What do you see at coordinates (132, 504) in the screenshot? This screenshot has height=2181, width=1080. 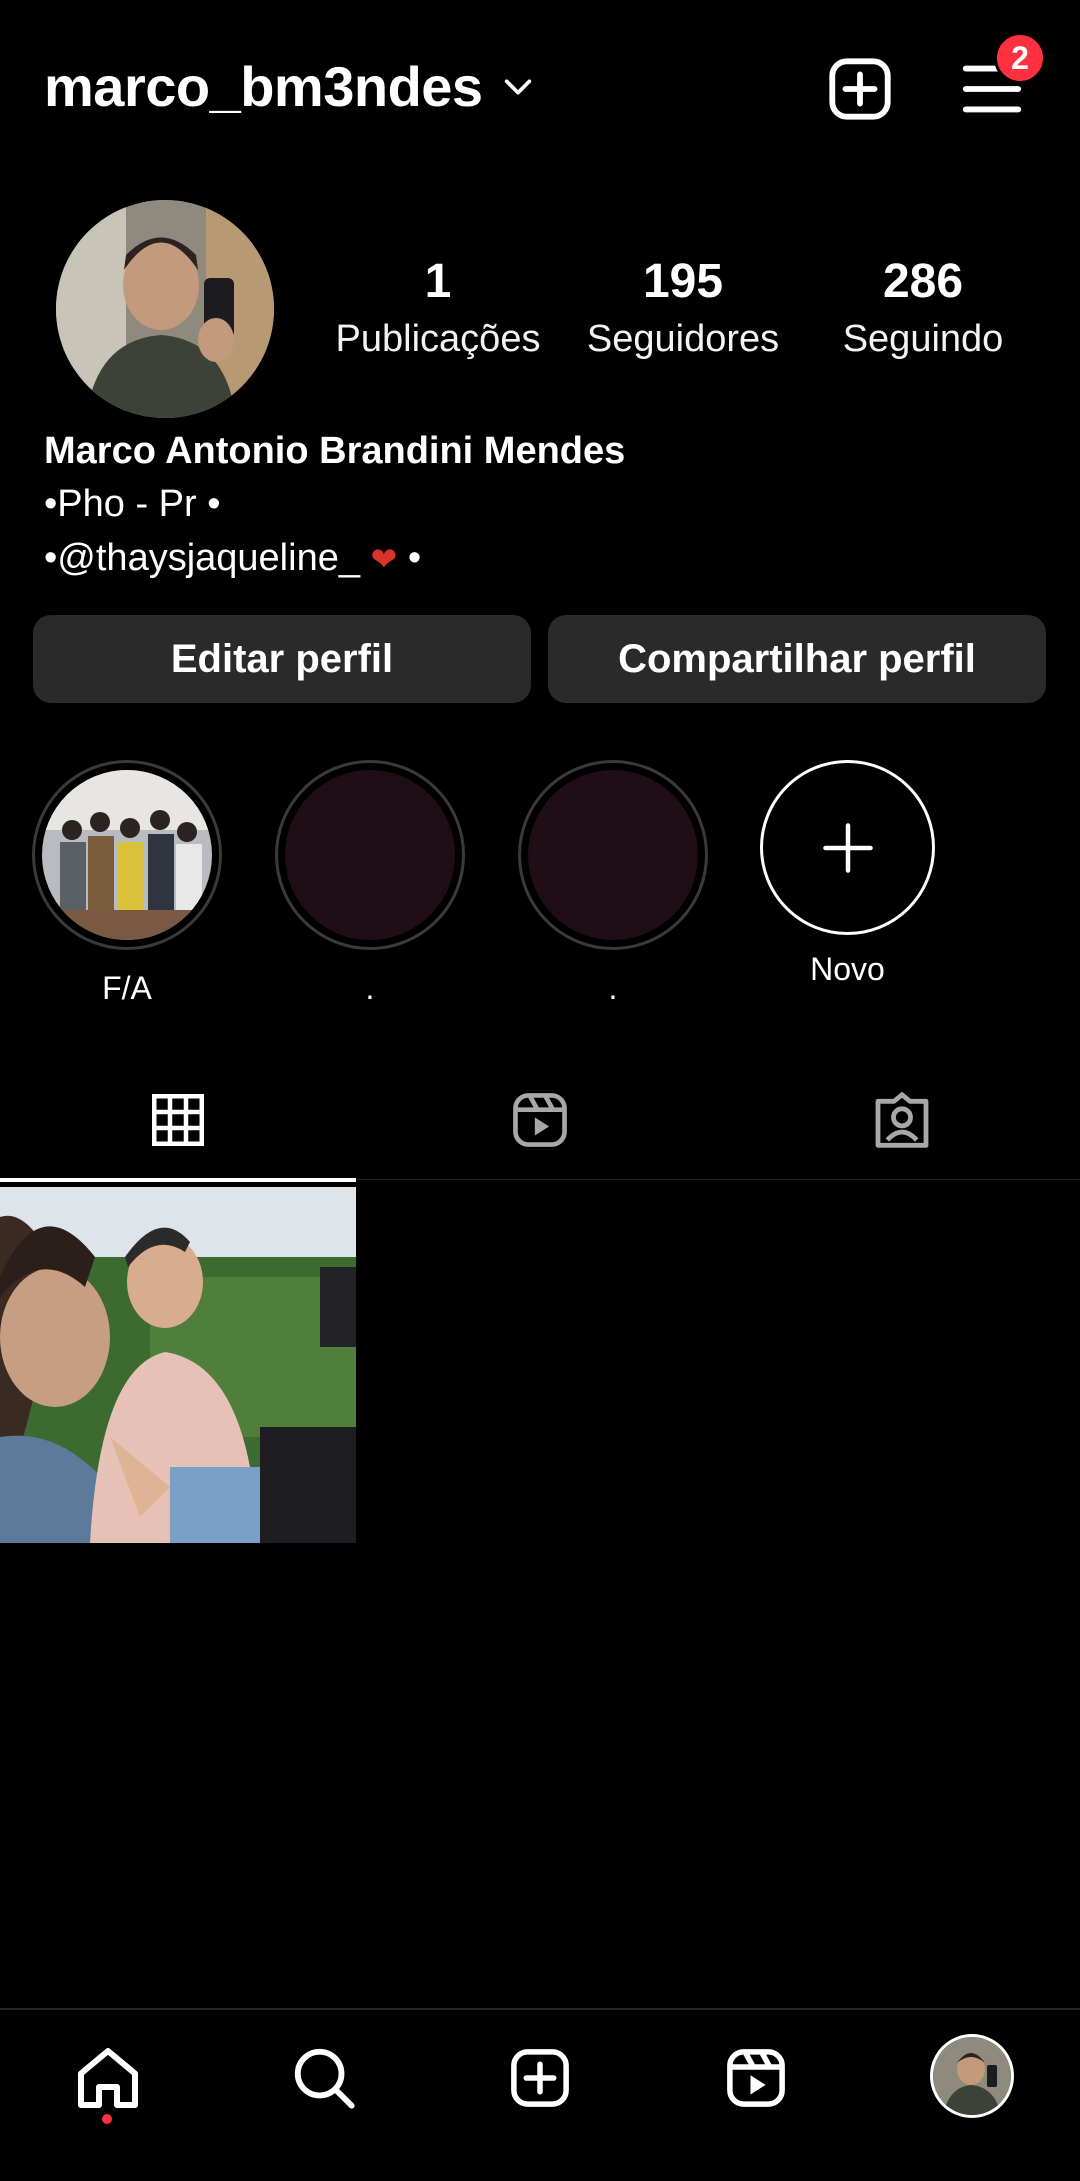 I see `bio-line: •Pho - Pr •` at bounding box center [132, 504].